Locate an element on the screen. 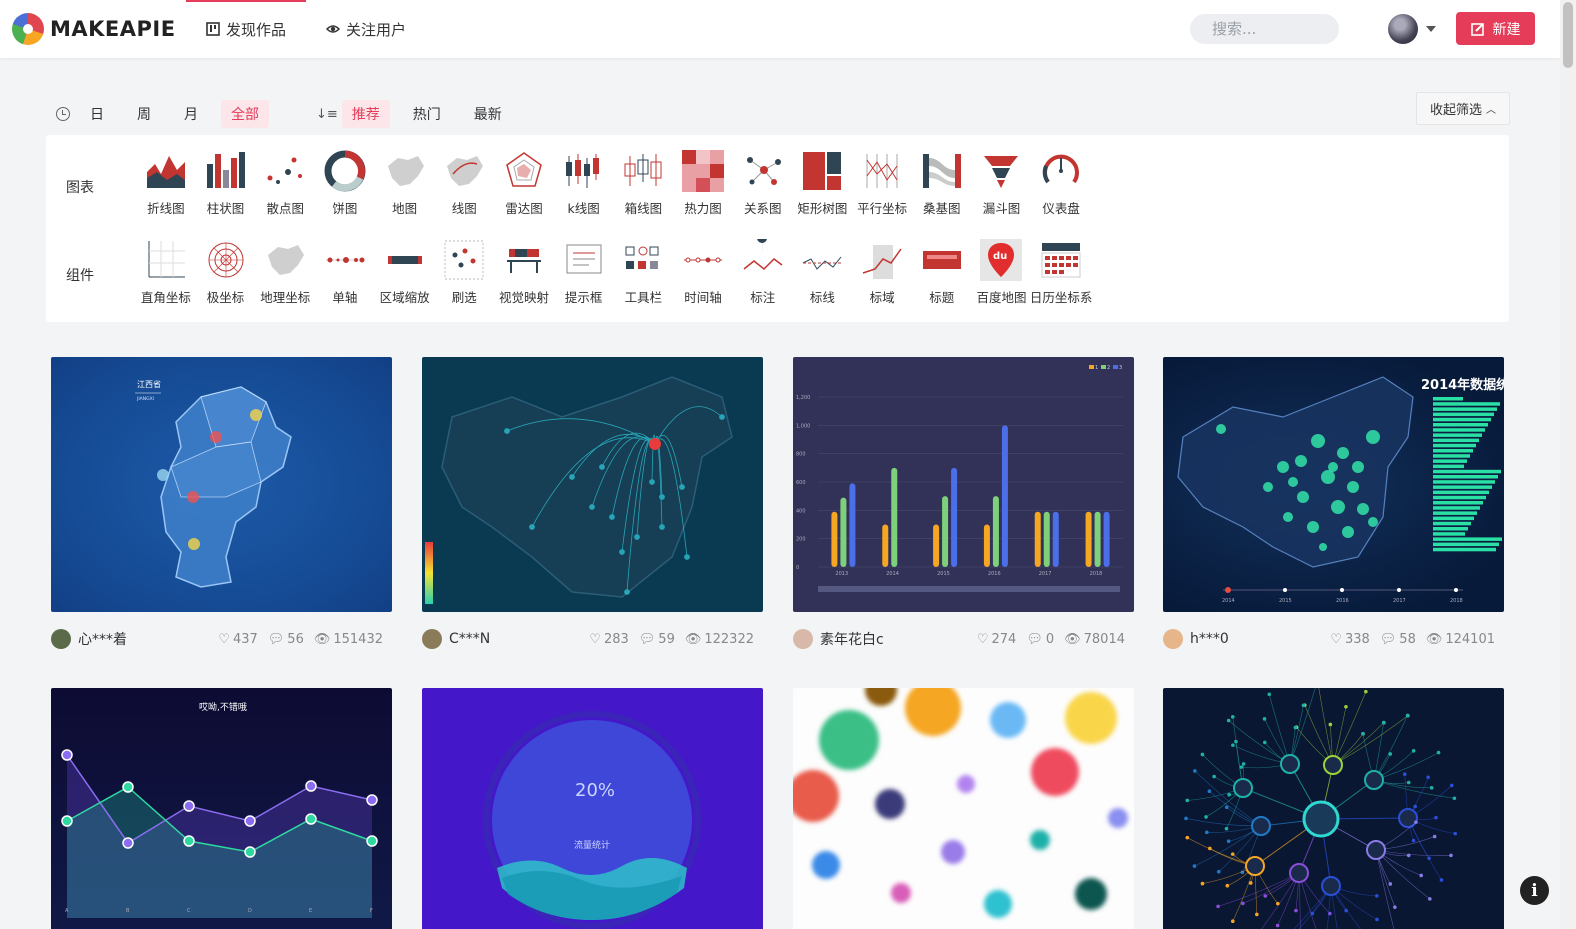 This screenshot has width=1576, height=929. component-item: 直角坐标 is located at coordinates (166, 272).